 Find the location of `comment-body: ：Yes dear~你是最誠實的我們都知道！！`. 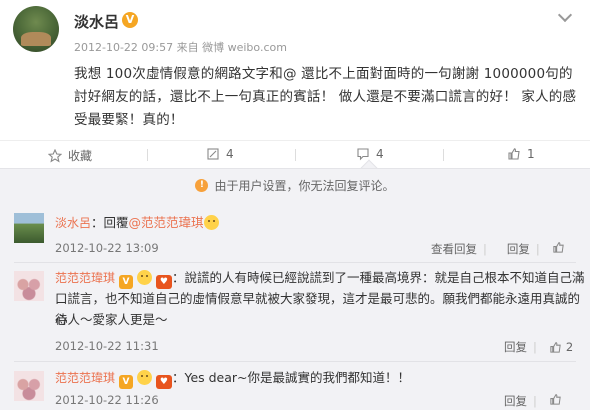

comment-body: ：Yes dear~你是最誠實的我們都知道！！ is located at coordinates (291, 377).